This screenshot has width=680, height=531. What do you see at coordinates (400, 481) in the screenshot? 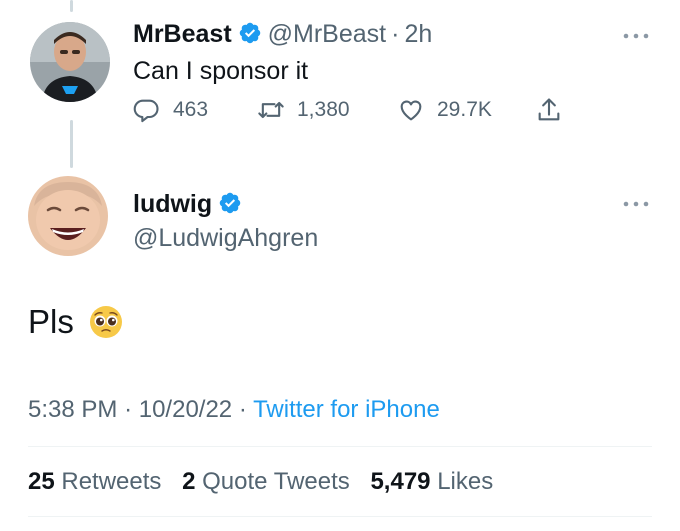
I see `likes-count: 5,479` at bounding box center [400, 481].